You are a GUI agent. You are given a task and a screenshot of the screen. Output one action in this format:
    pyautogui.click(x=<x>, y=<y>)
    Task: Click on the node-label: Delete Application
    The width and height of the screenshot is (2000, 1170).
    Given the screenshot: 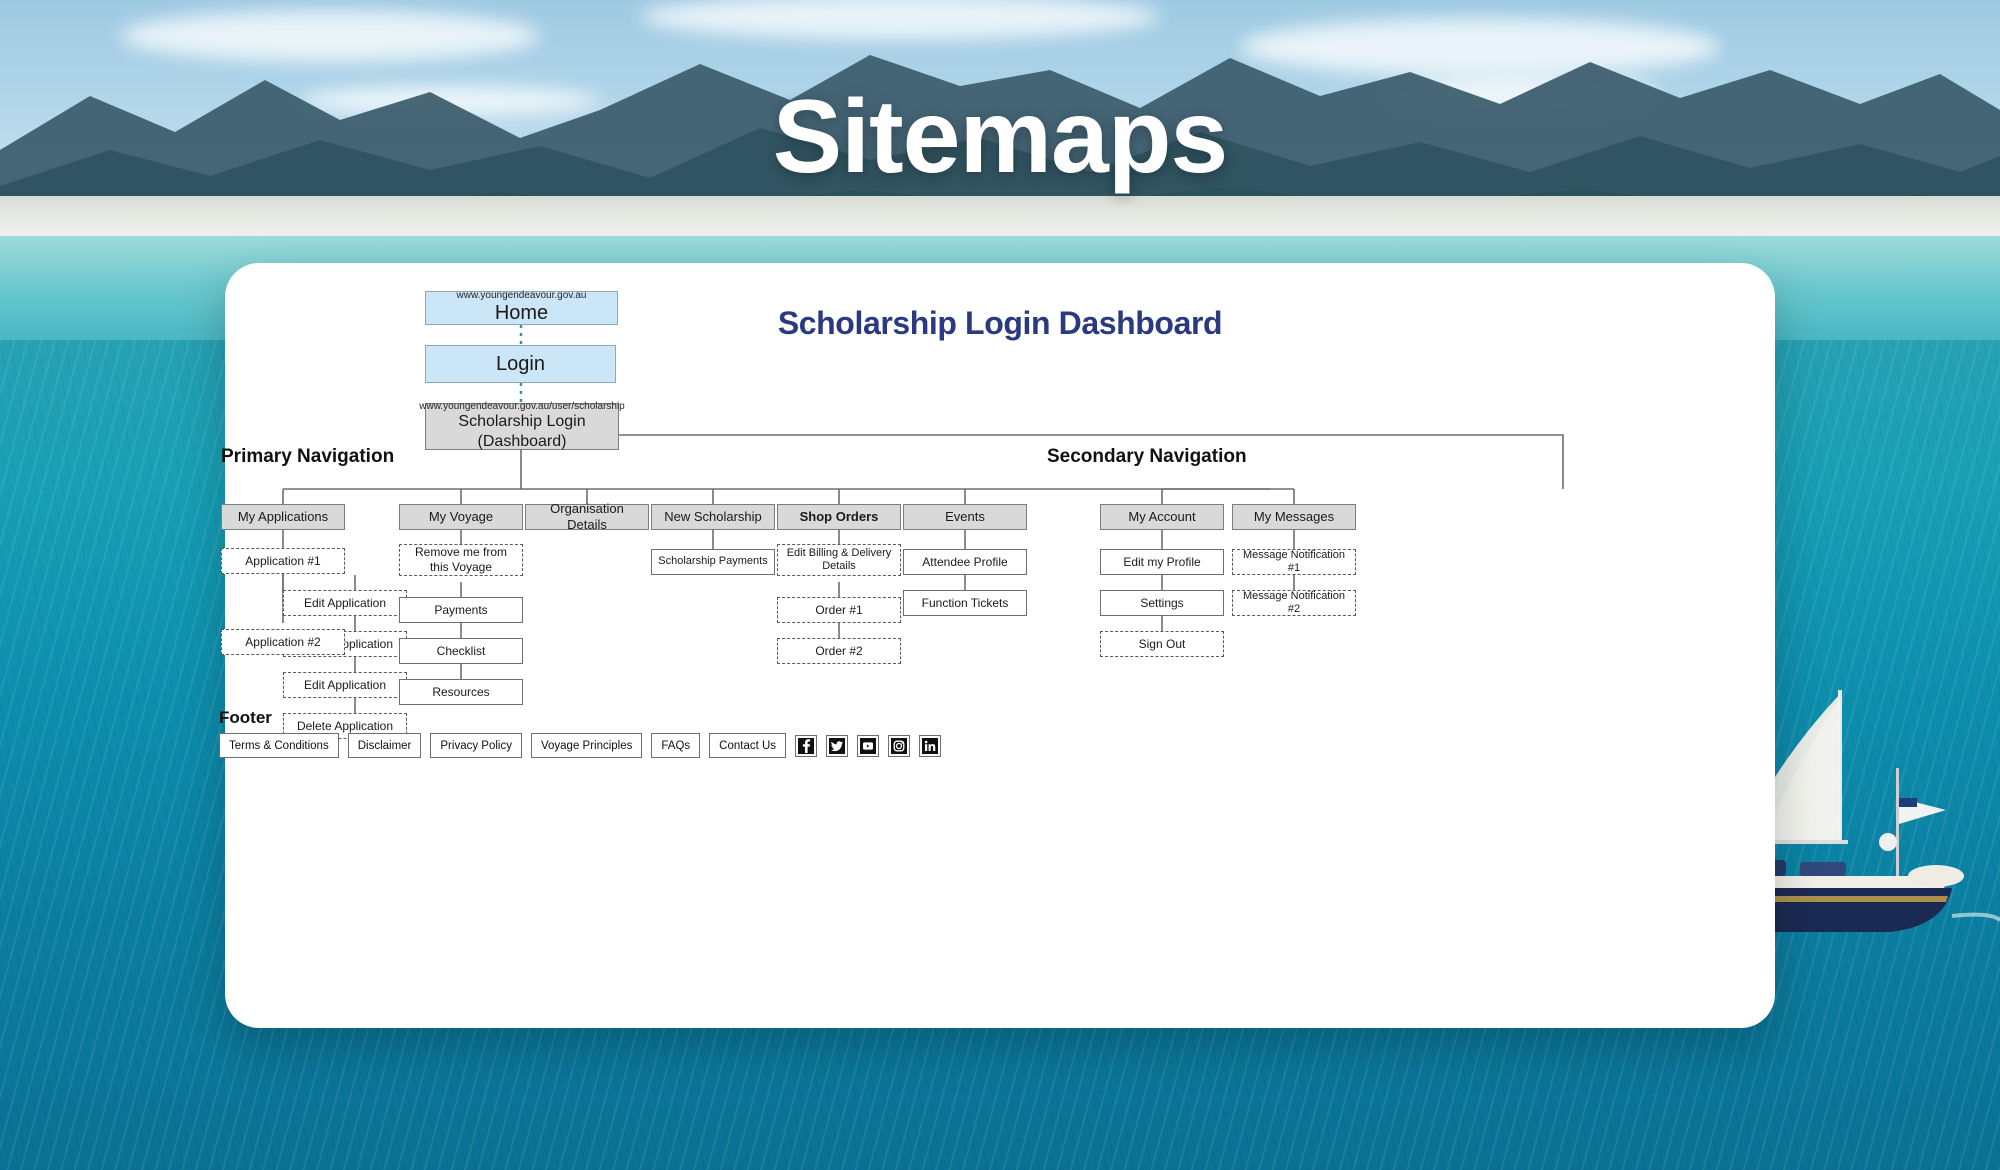 What is the action you would take?
    pyautogui.click(x=345, y=725)
    